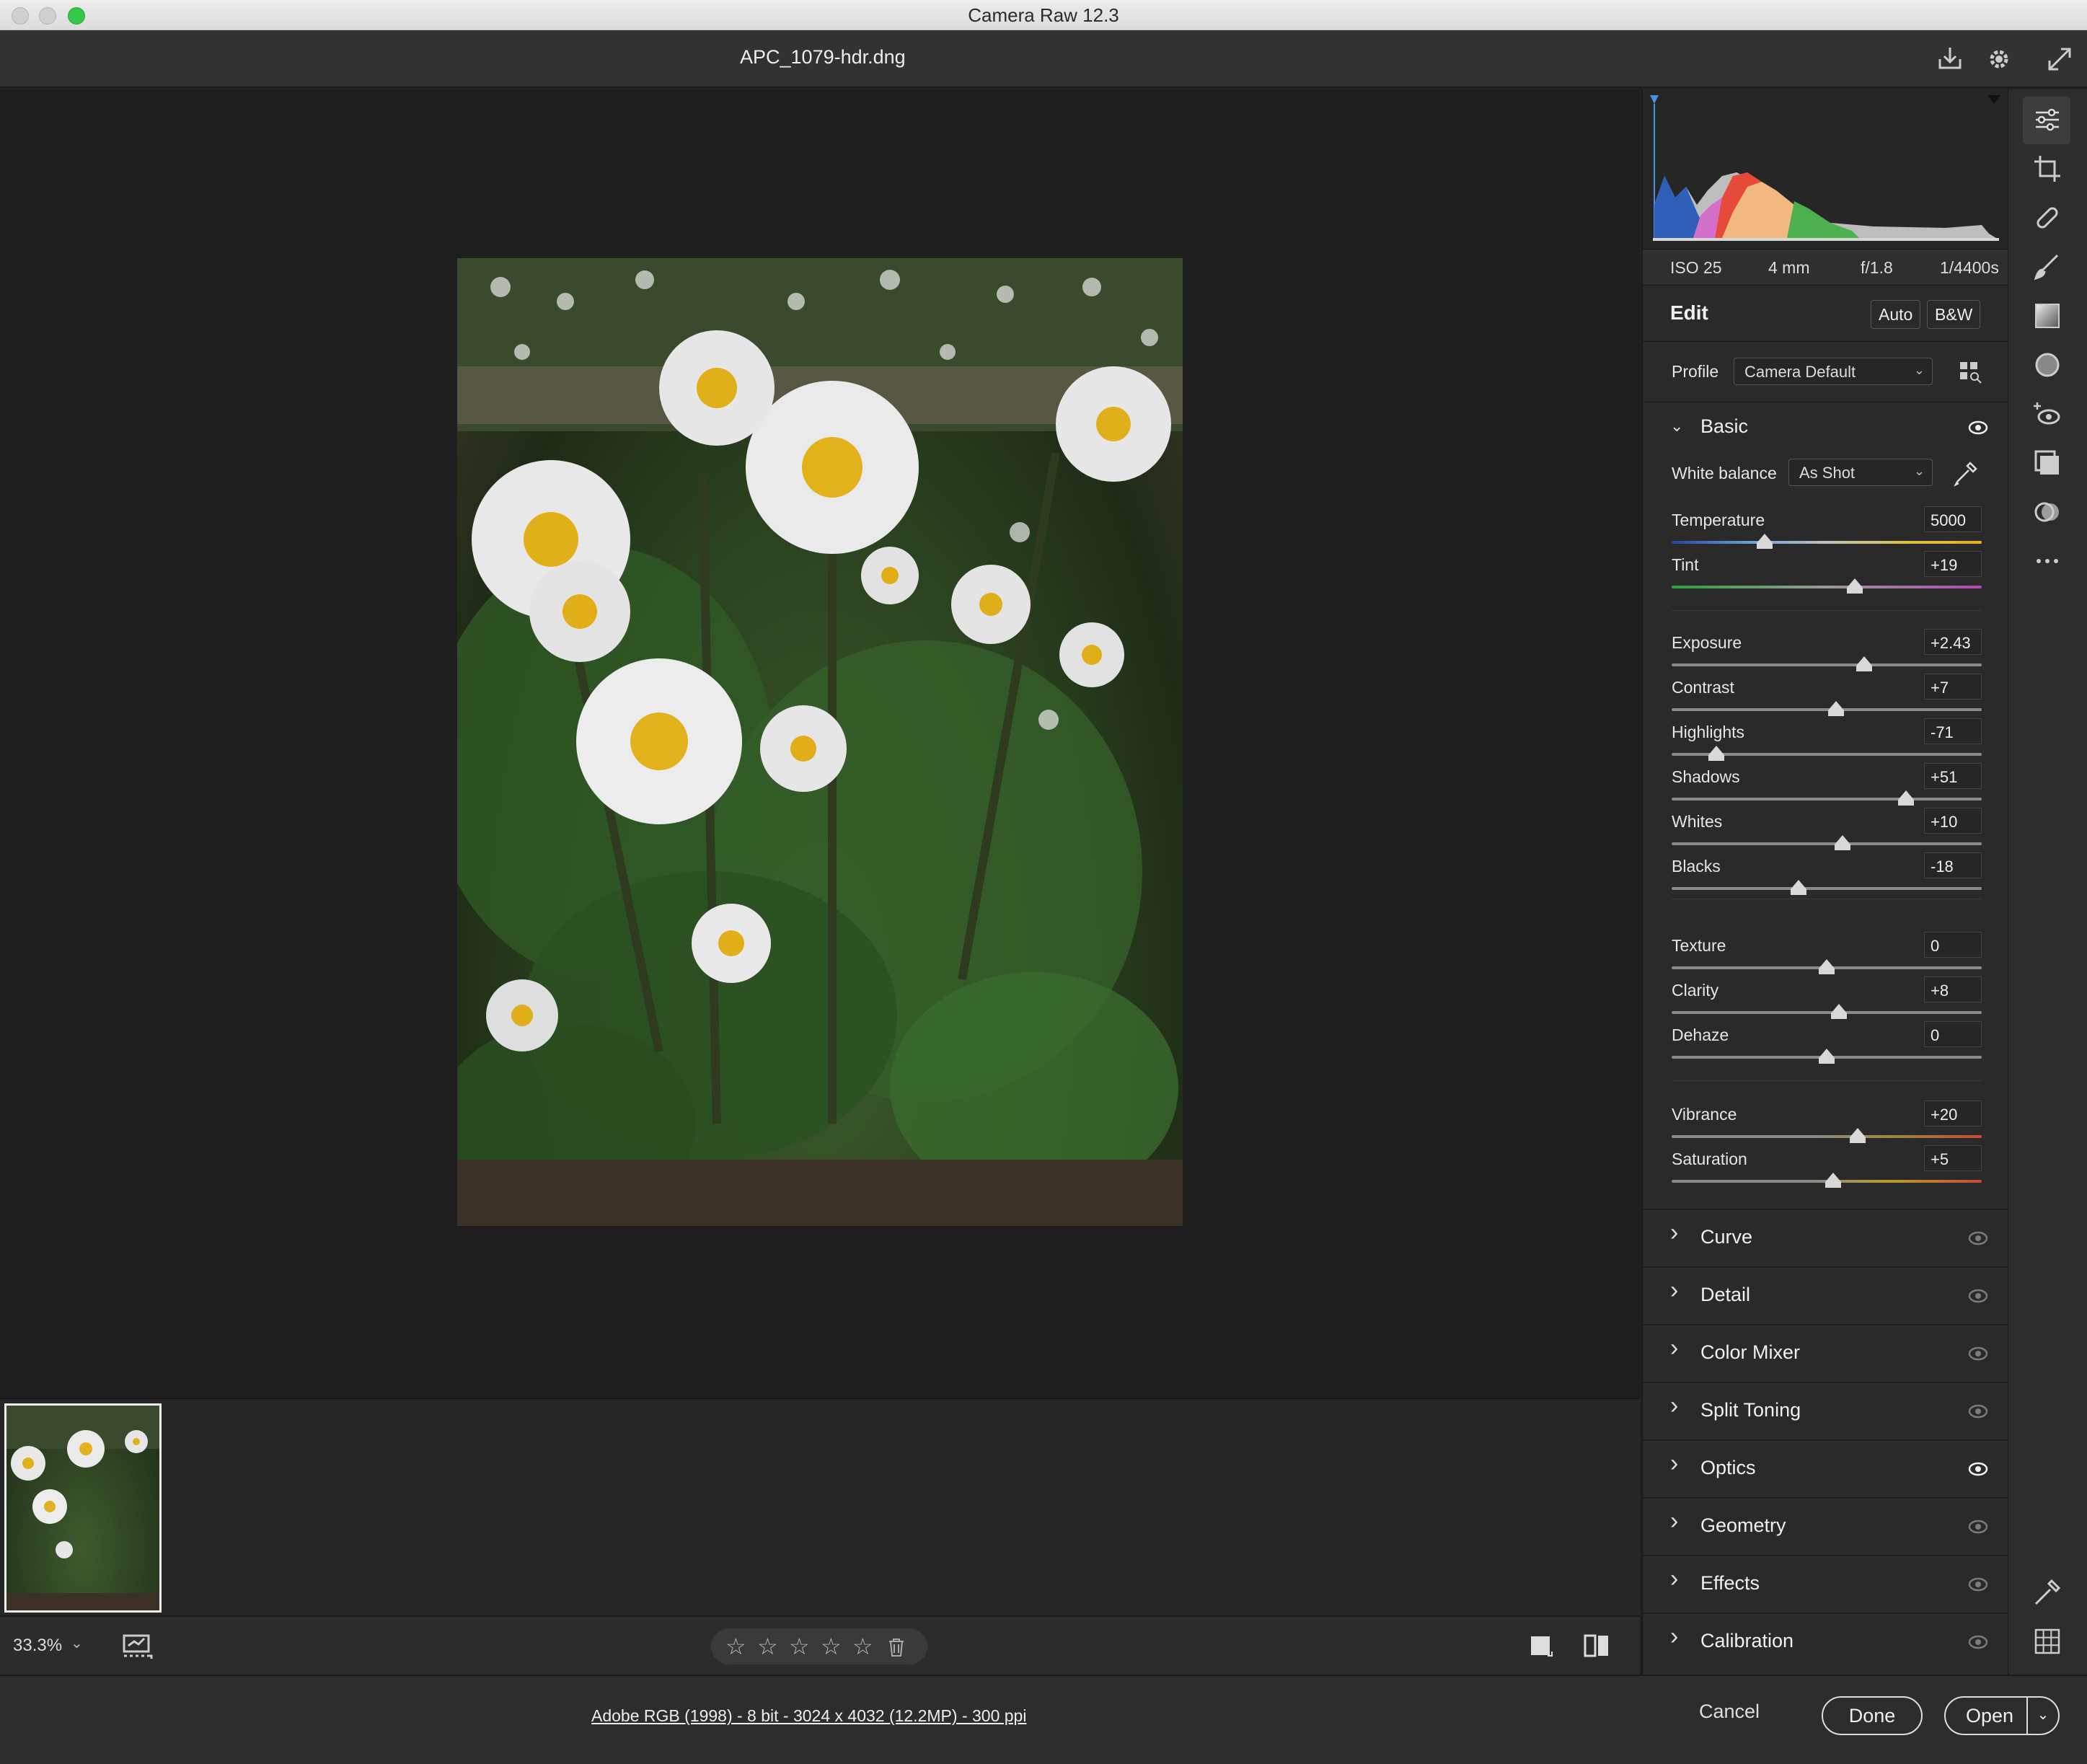 The image size is (2087, 1764). Describe the element at coordinates (2047, 168) in the screenshot. I see `crop-icon` at that location.